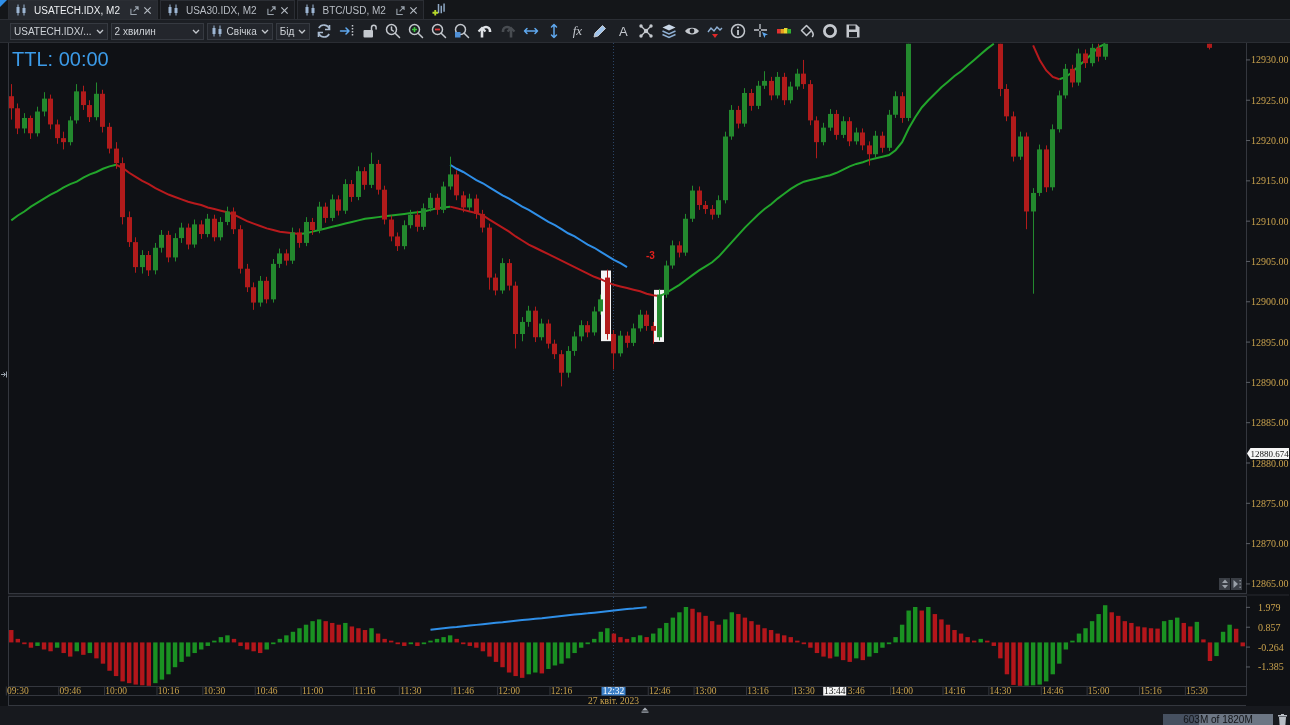 Image resolution: width=1290 pixels, height=725 pixels. Describe the element at coordinates (669, 31) in the screenshot. I see `layers-icon` at that location.